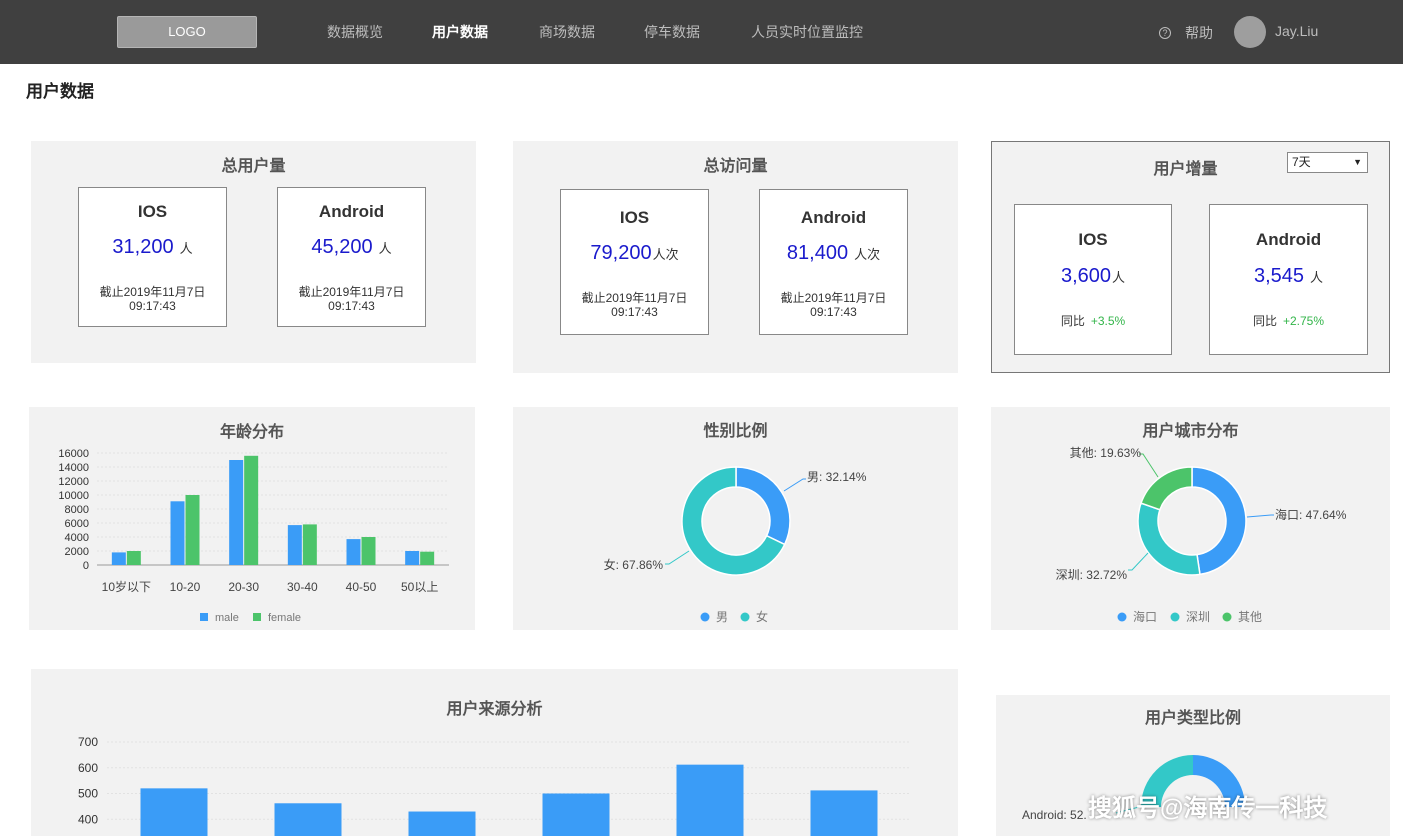 Image resolution: width=1403 pixels, height=836 pixels. I want to click on gender-ratio-chart: 男: 32.14% 女: 67.86% 男 女, so click(735, 545).